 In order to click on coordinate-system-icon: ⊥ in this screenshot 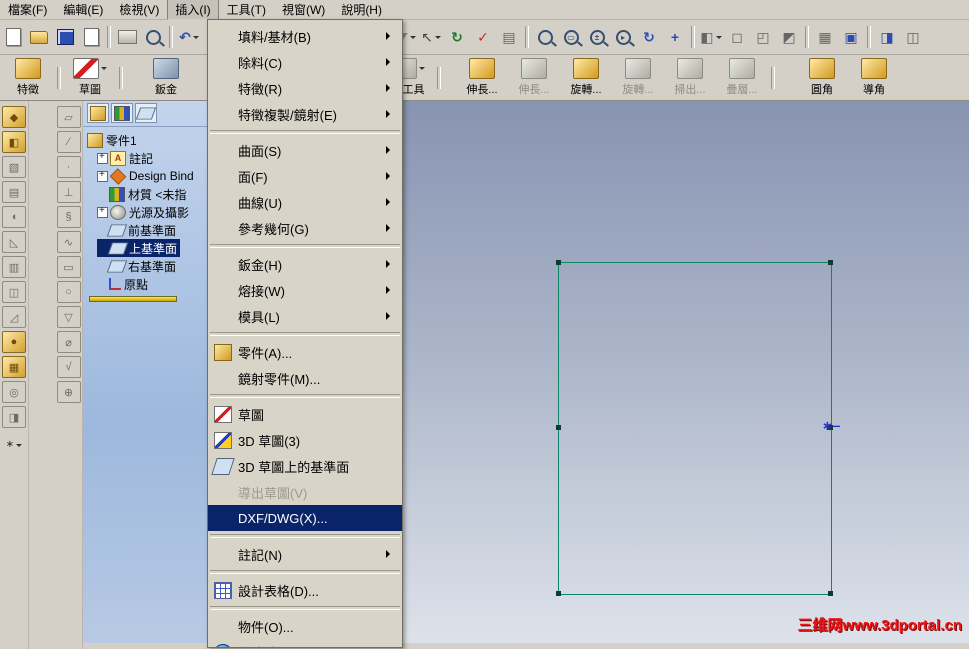, I will do `click(68, 192)`.